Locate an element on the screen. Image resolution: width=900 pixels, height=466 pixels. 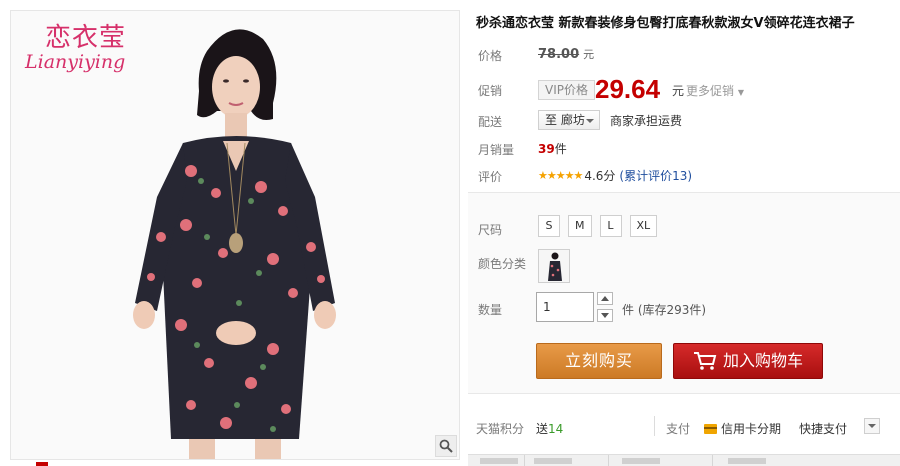
credit-installment-option: 信用卡分期 is located at coordinates (742, 428).